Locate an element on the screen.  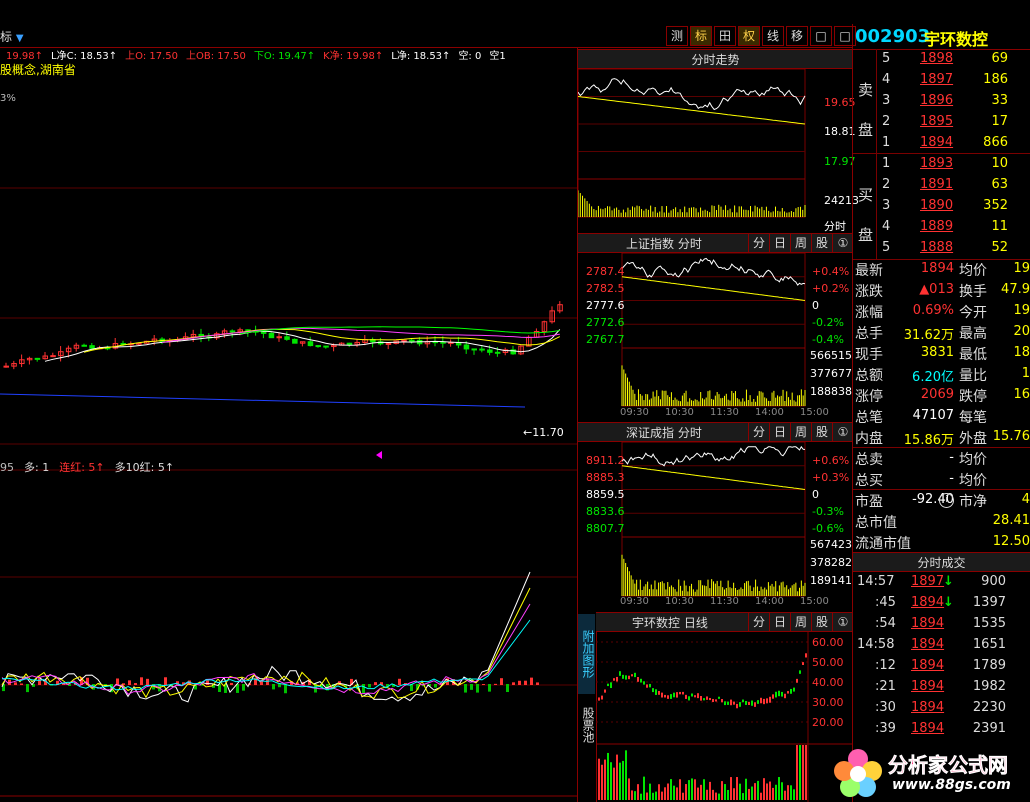
sh_index-tab-4: ① is located at coordinates (842, 243).